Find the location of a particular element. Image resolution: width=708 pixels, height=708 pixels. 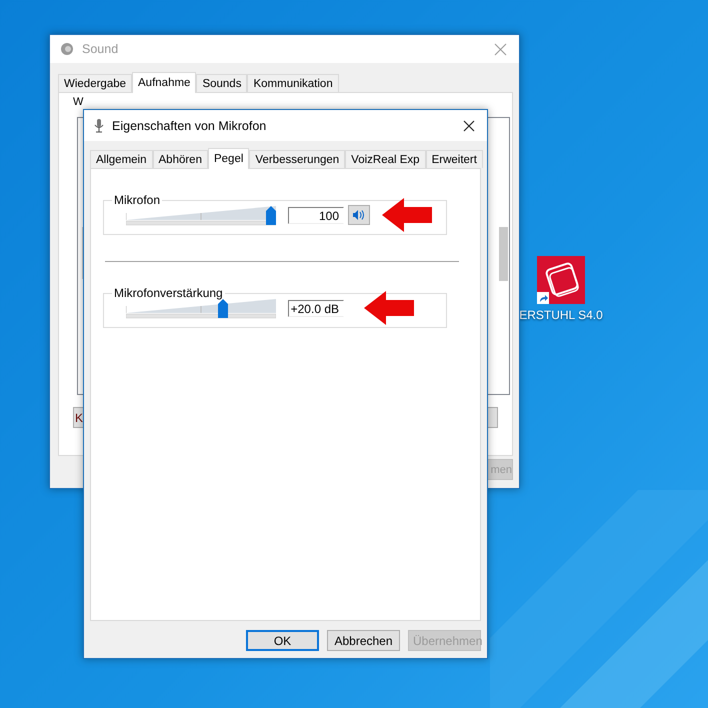

speaker-button is located at coordinates (359, 215).